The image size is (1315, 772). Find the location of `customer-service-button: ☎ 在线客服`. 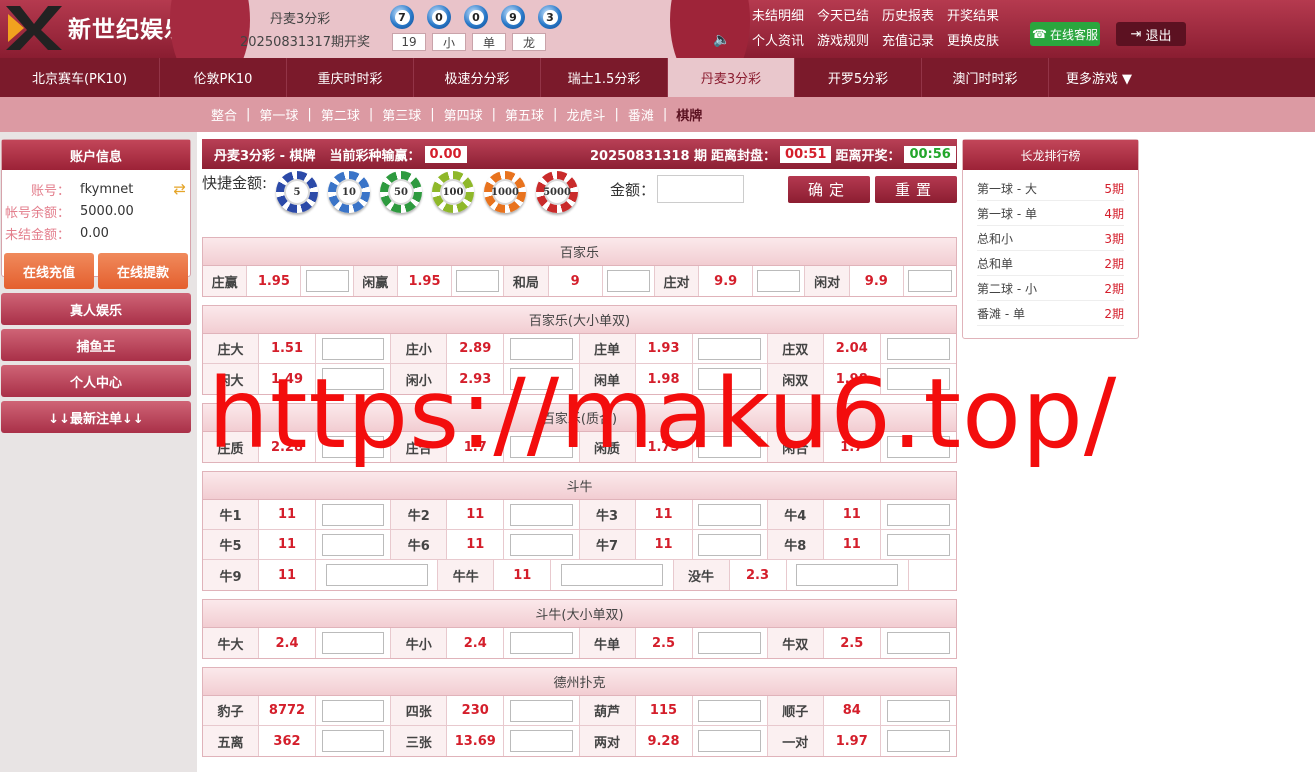

customer-service-button: ☎ 在线客服 is located at coordinates (1065, 34).